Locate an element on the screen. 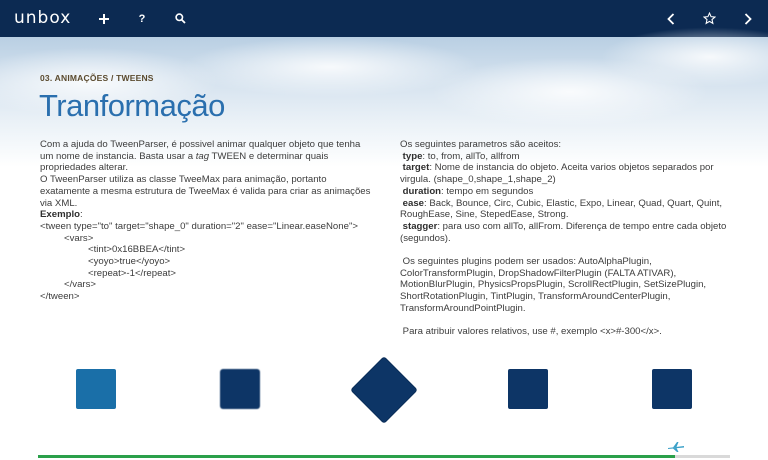 This screenshot has width=768, height=460. code-line: </vars> is located at coordinates (80, 285).